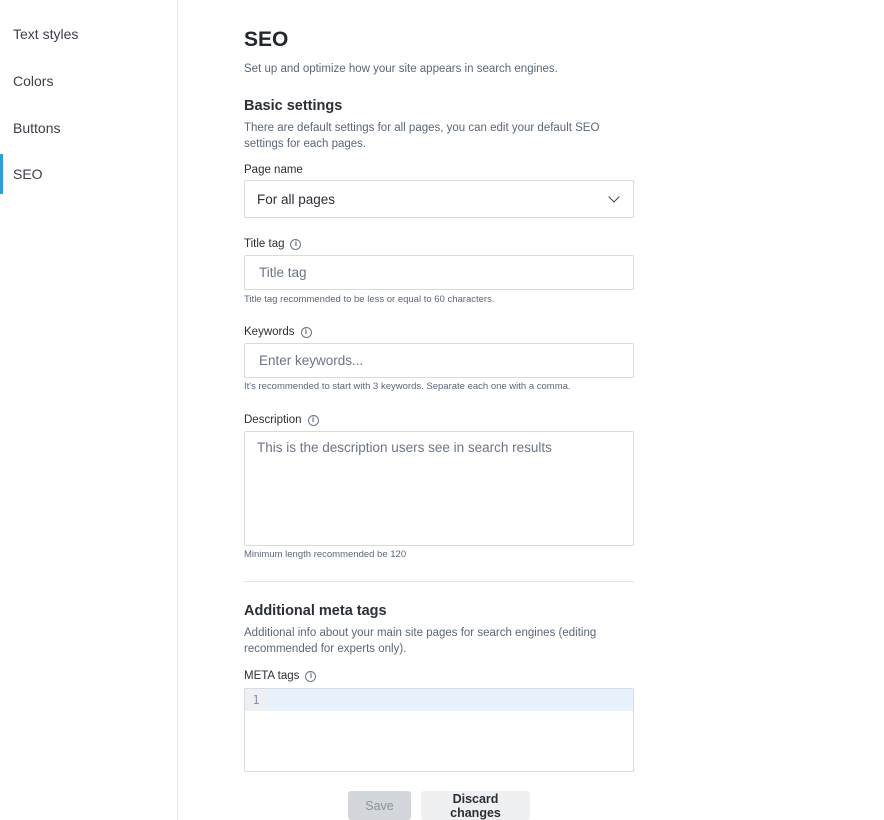 Image resolution: width=884 pixels, height=820 pixels. I want to click on save-button: Save, so click(379, 805).